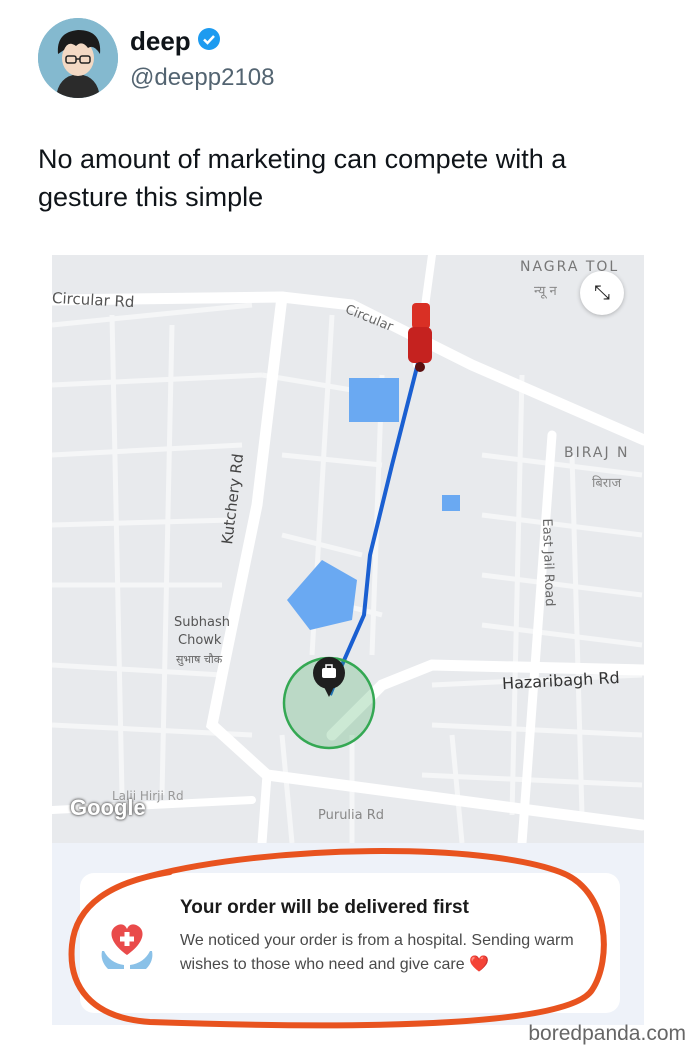 This screenshot has height=1055, width=700. Describe the element at coordinates (479, 964) in the screenshot. I see `heart-emoji: ❤️` at that location.